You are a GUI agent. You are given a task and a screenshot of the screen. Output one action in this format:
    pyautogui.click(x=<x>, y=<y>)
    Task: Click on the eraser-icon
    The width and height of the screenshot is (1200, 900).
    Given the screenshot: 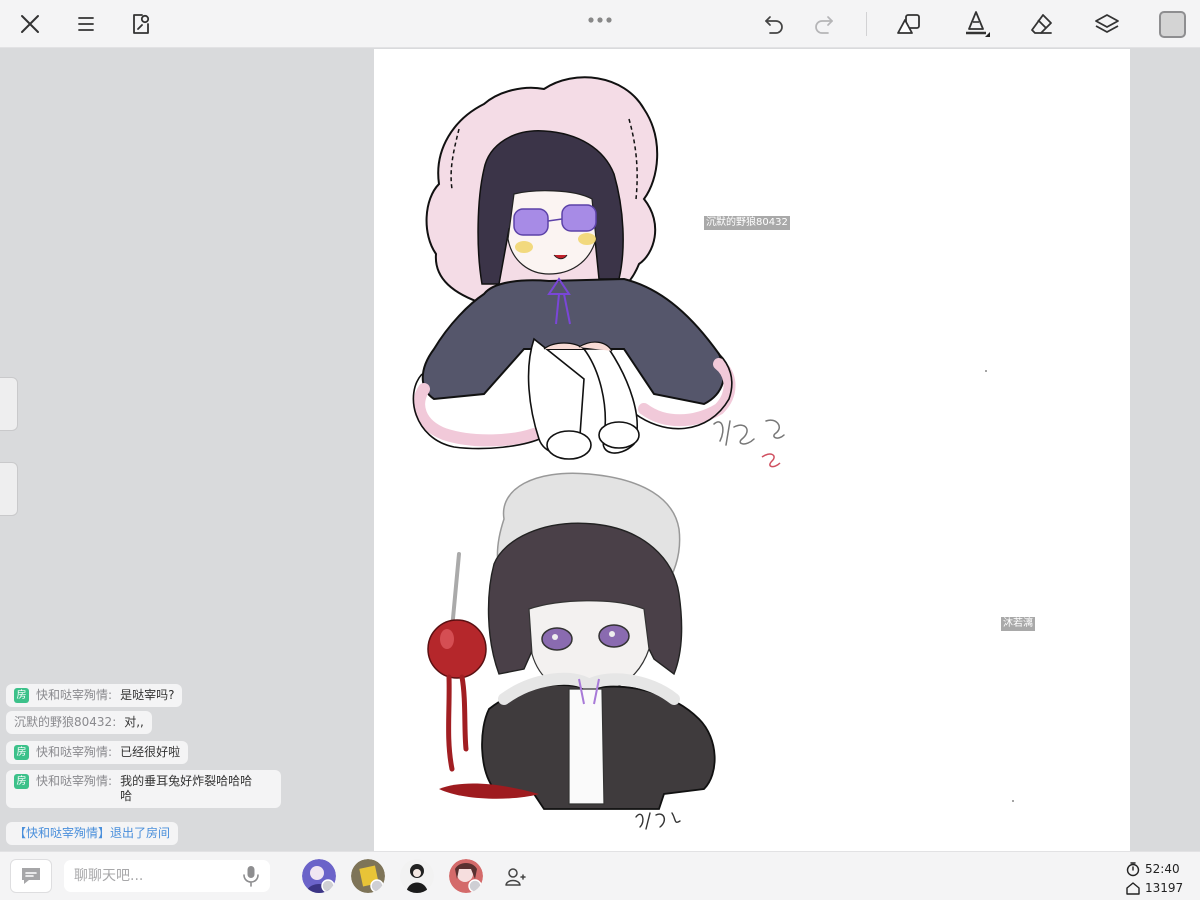 What is the action you would take?
    pyautogui.click(x=1042, y=24)
    